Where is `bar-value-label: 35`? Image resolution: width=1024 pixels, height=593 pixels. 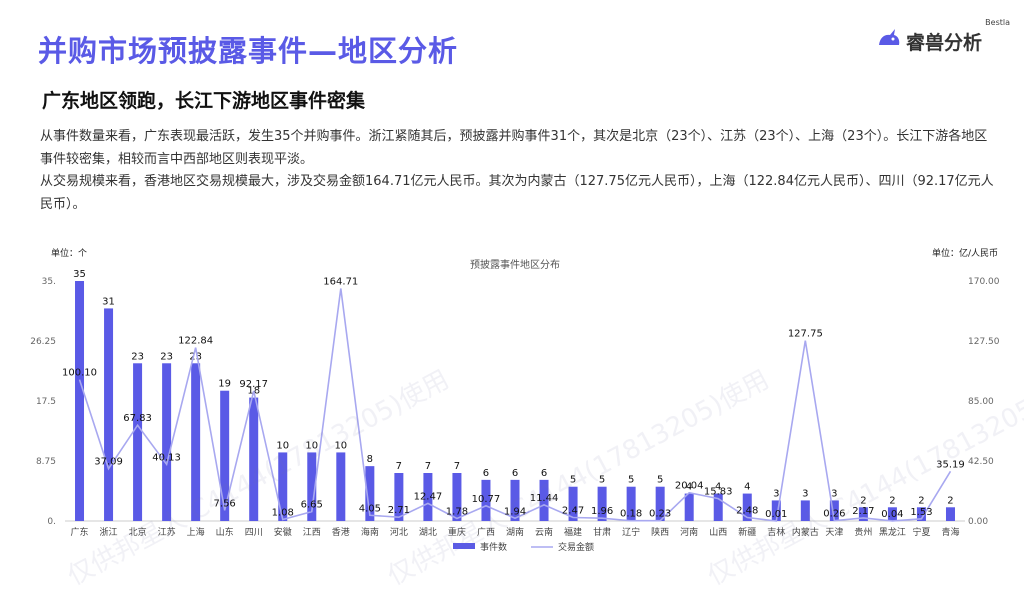 bar-value-label: 35 is located at coordinates (79, 274).